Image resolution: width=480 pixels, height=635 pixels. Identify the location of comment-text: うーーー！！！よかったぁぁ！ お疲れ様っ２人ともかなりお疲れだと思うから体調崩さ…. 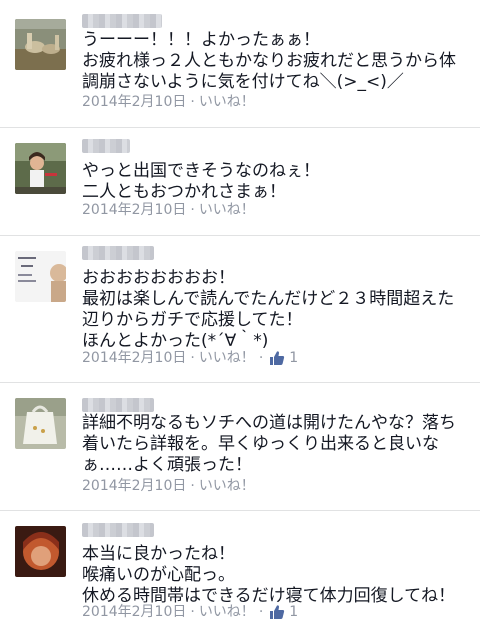
(269, 61).